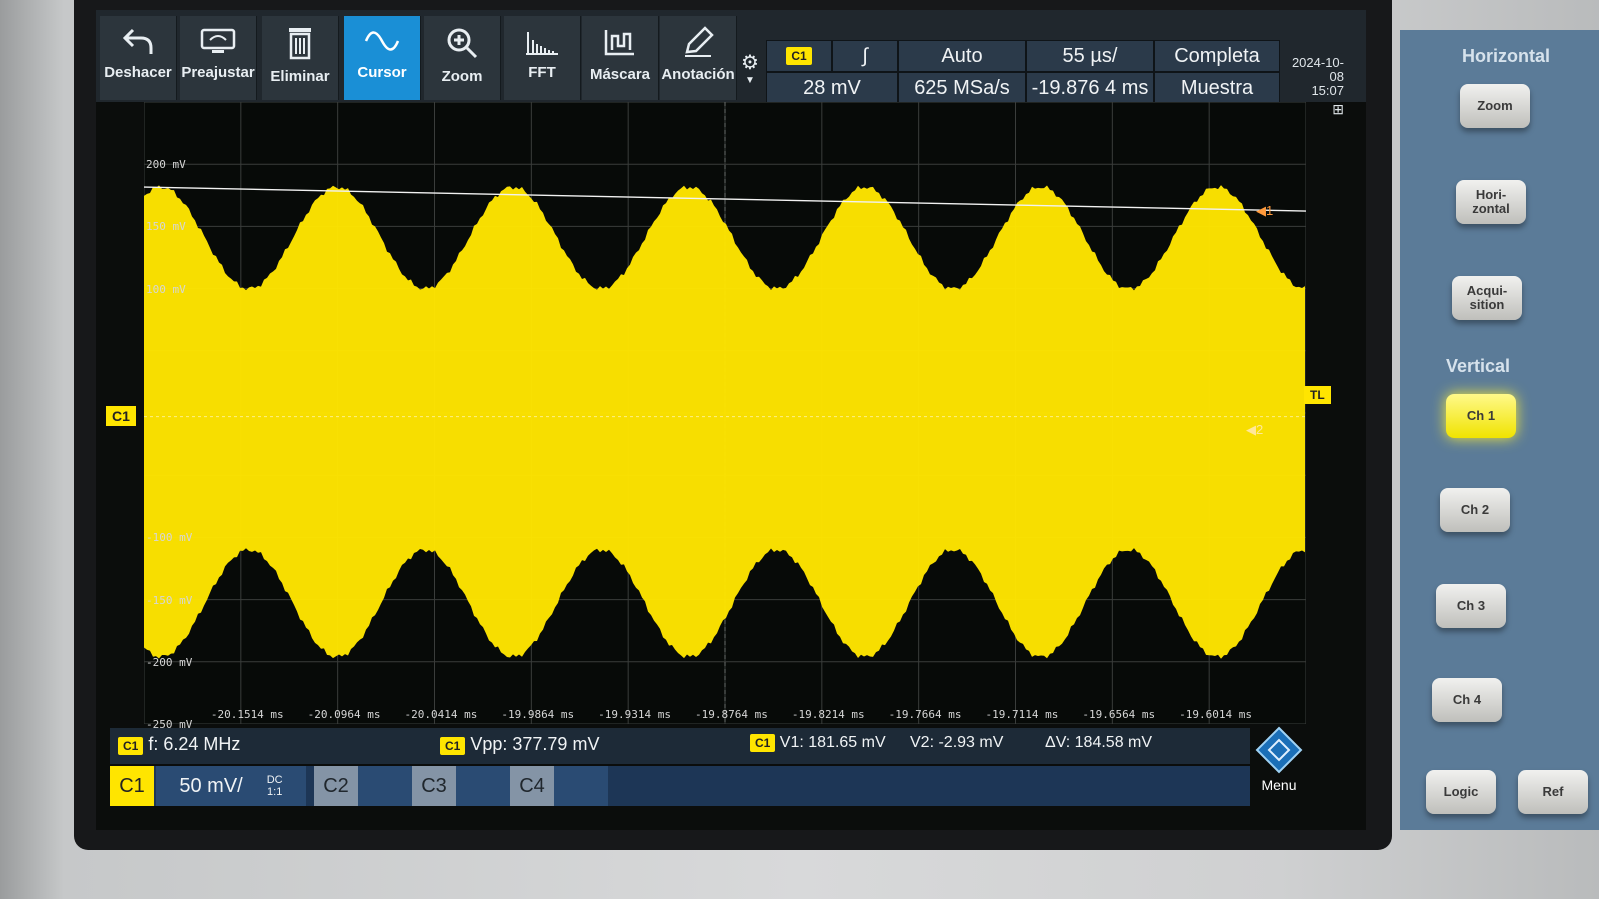  I want to click on horizontal-section-title: Horizontal, so click(1506, 56).